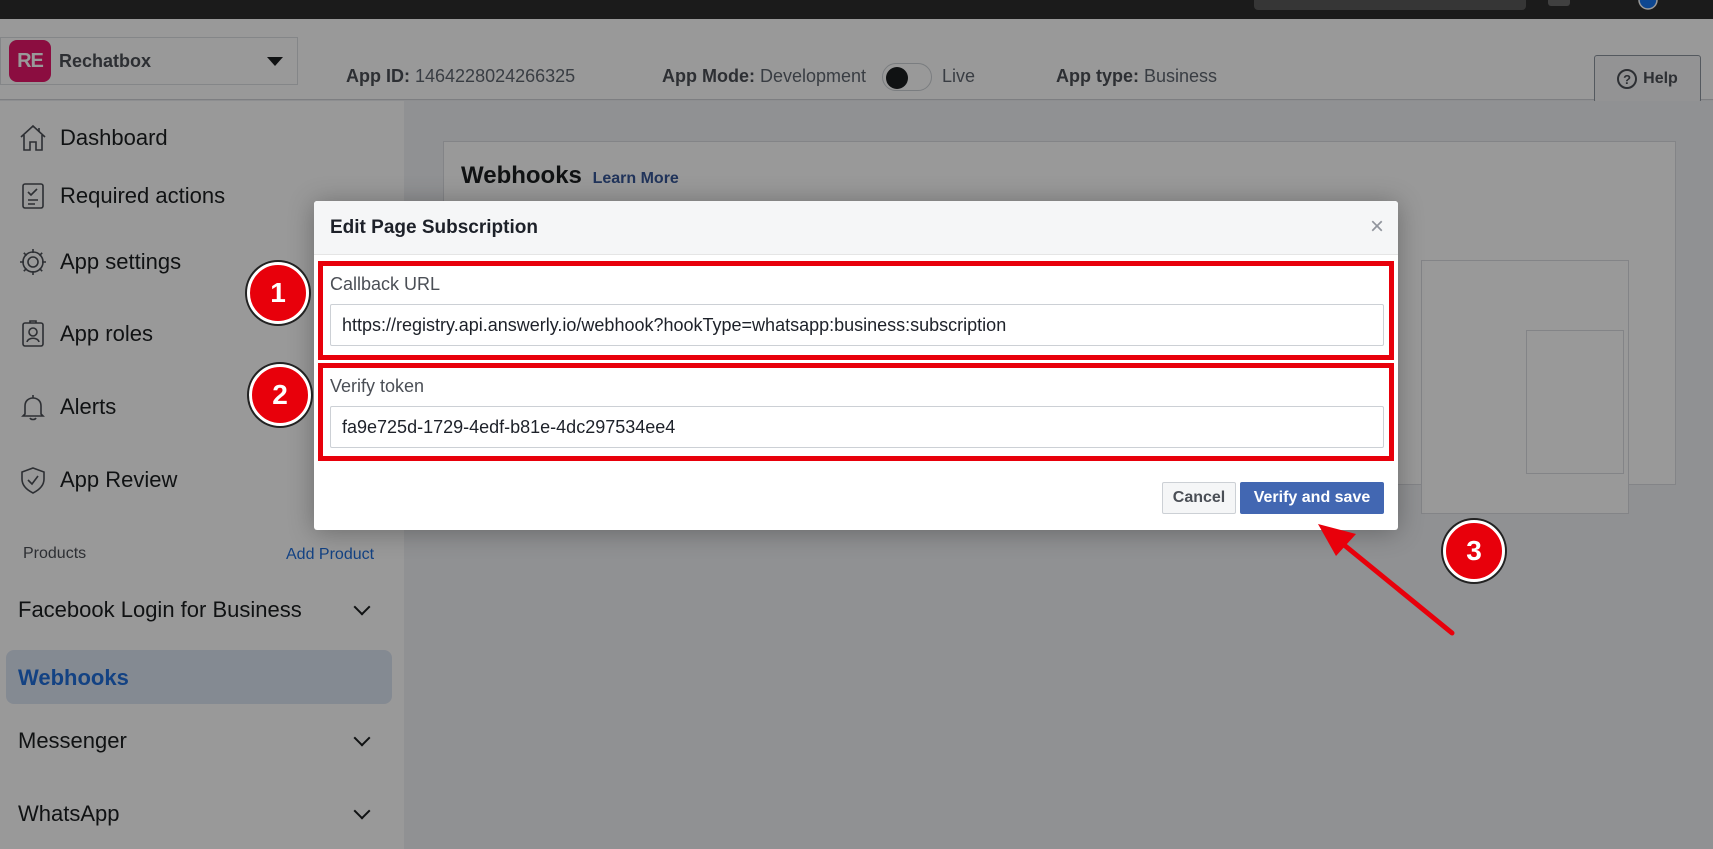 This screenshot has width=1713, height=849. Describe the element at coordinates (857, 427) in the screenshot. I see `verify-token-input` at that location.